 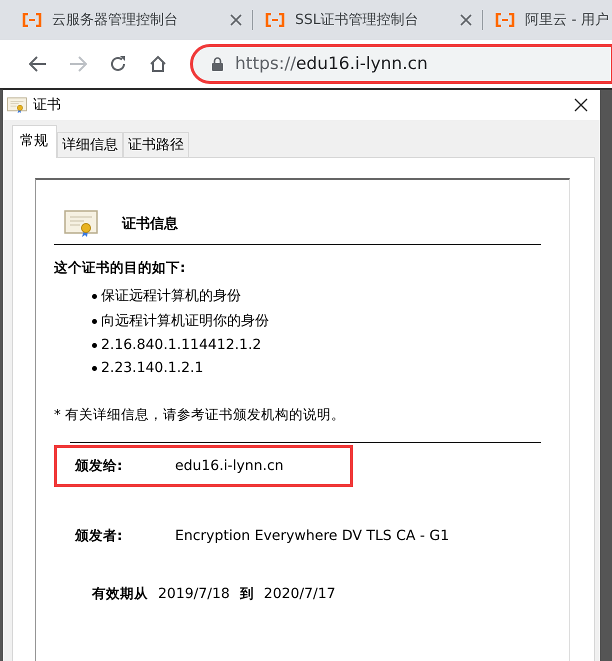 I want to click on browser-tab: 云服务器管理控制台, so click(x=137, y=20).